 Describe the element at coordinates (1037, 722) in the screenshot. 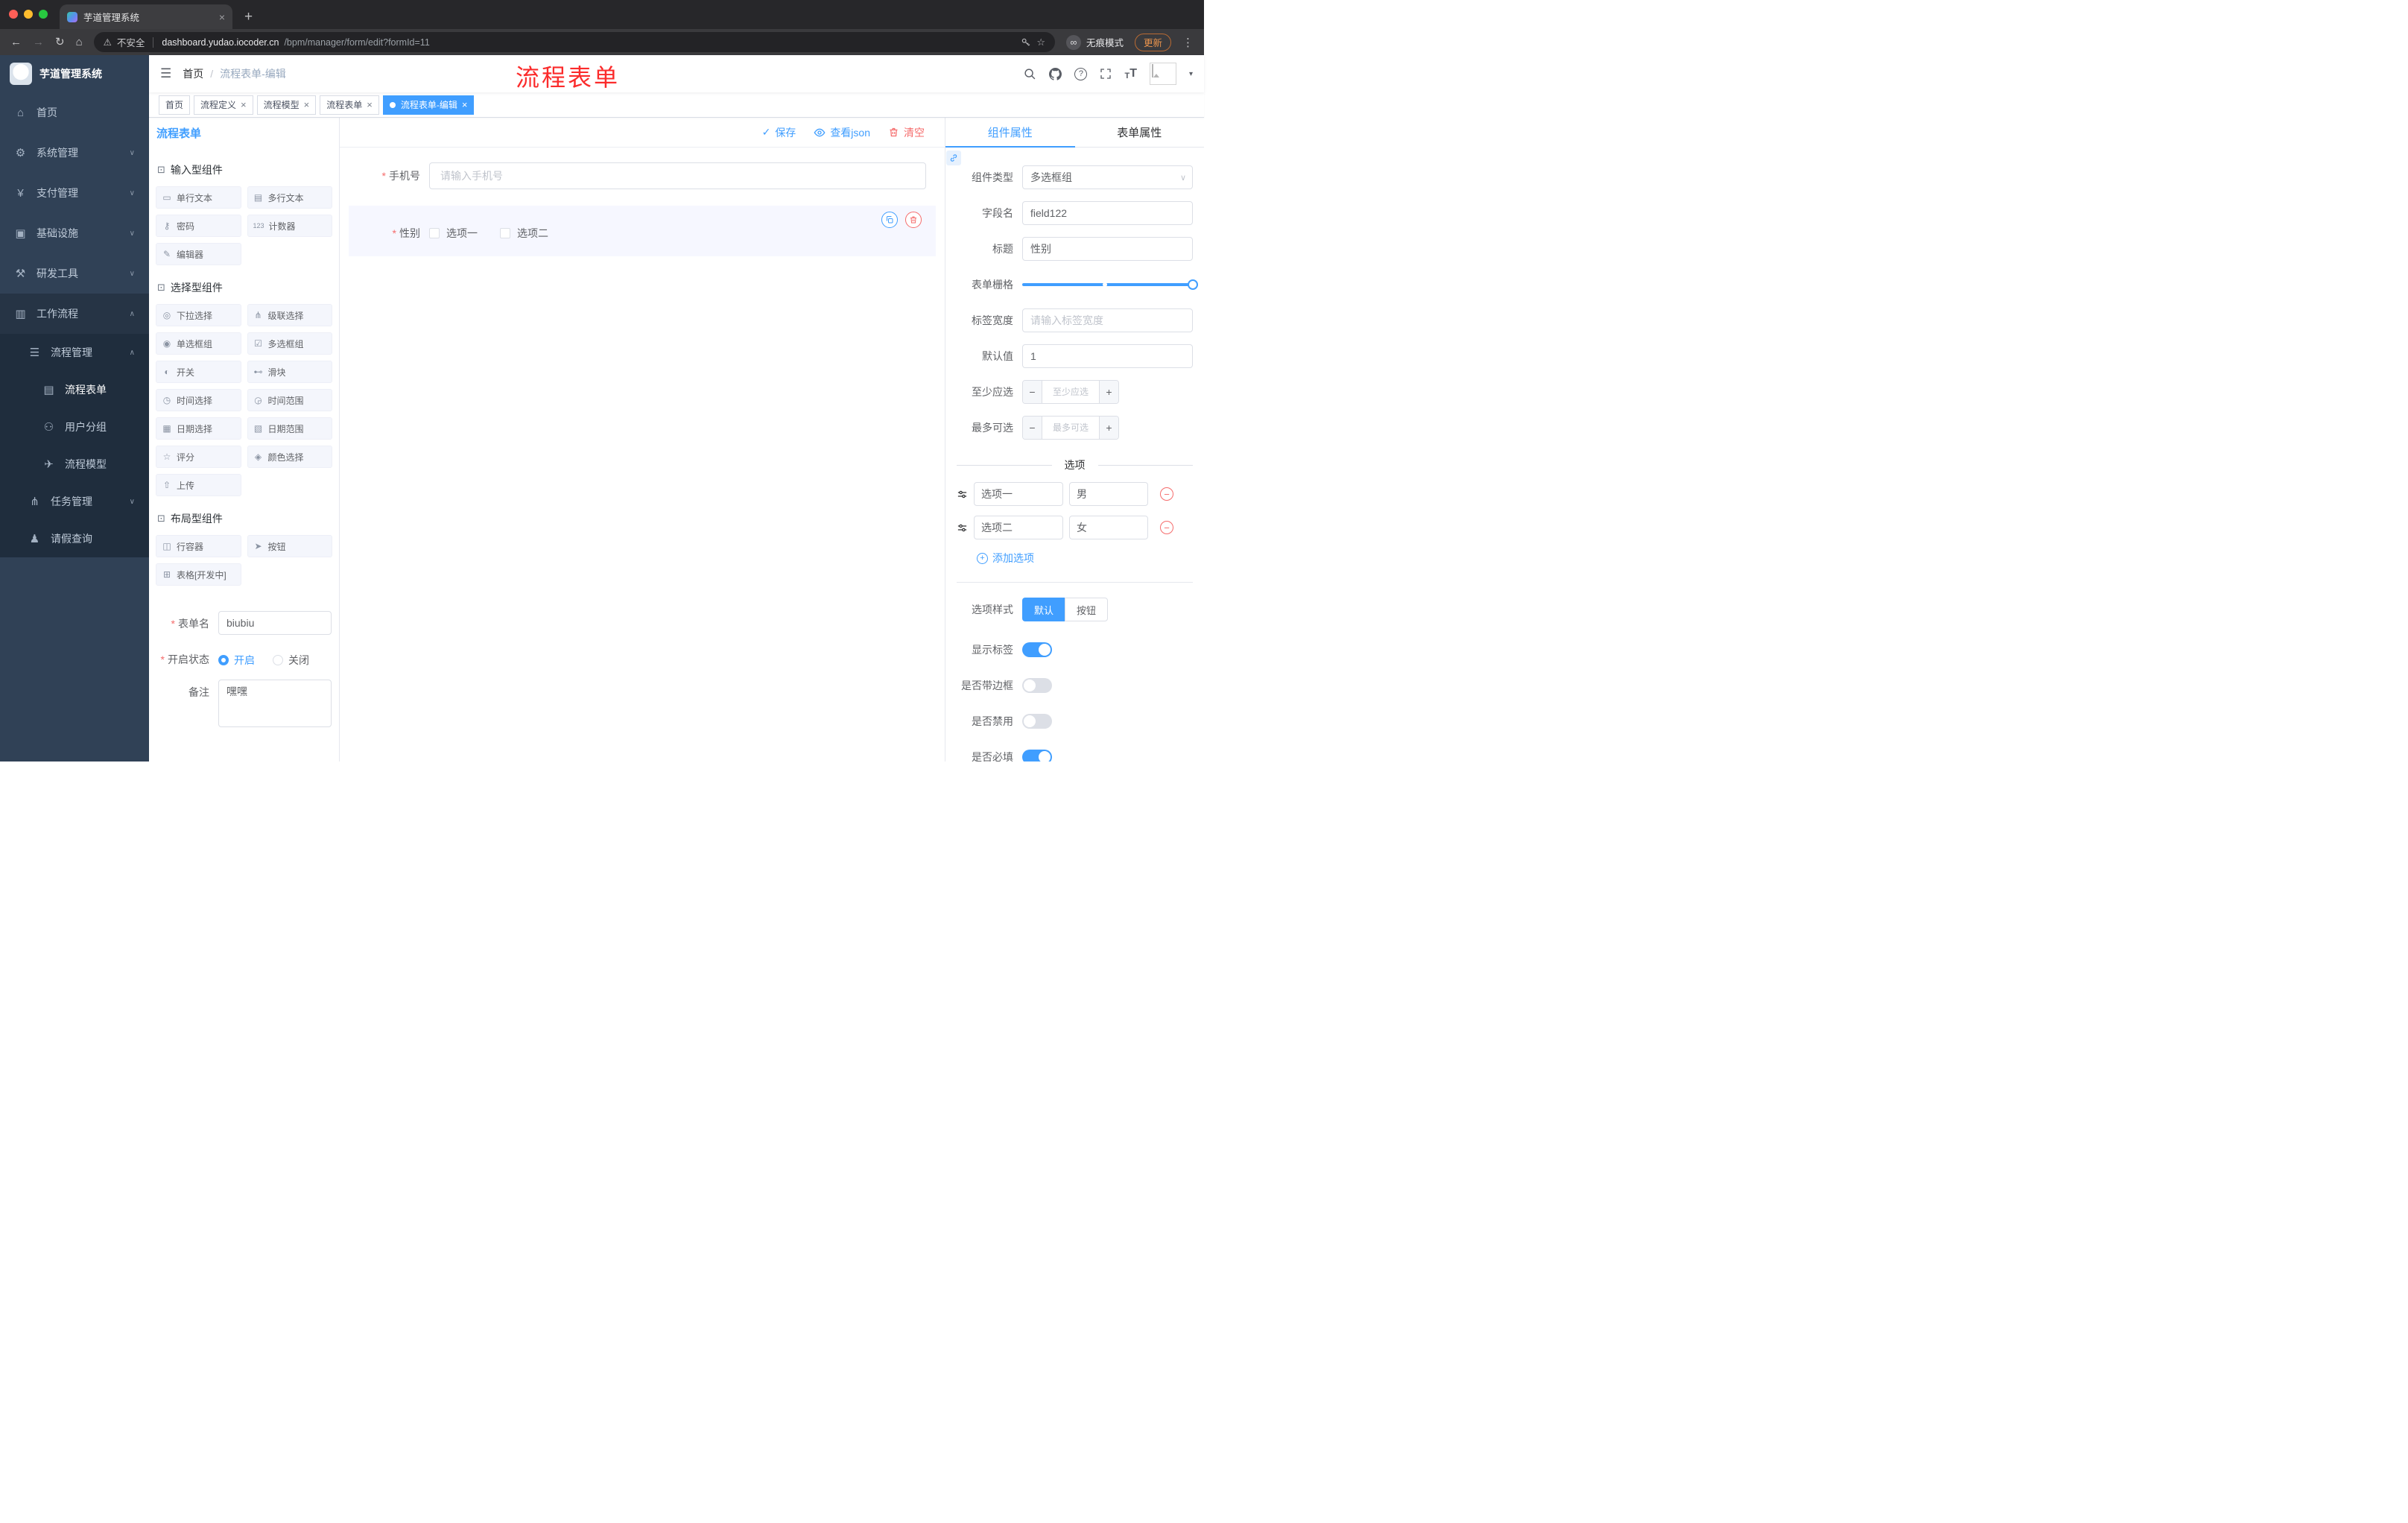

I see `disabled-switch` at that location.